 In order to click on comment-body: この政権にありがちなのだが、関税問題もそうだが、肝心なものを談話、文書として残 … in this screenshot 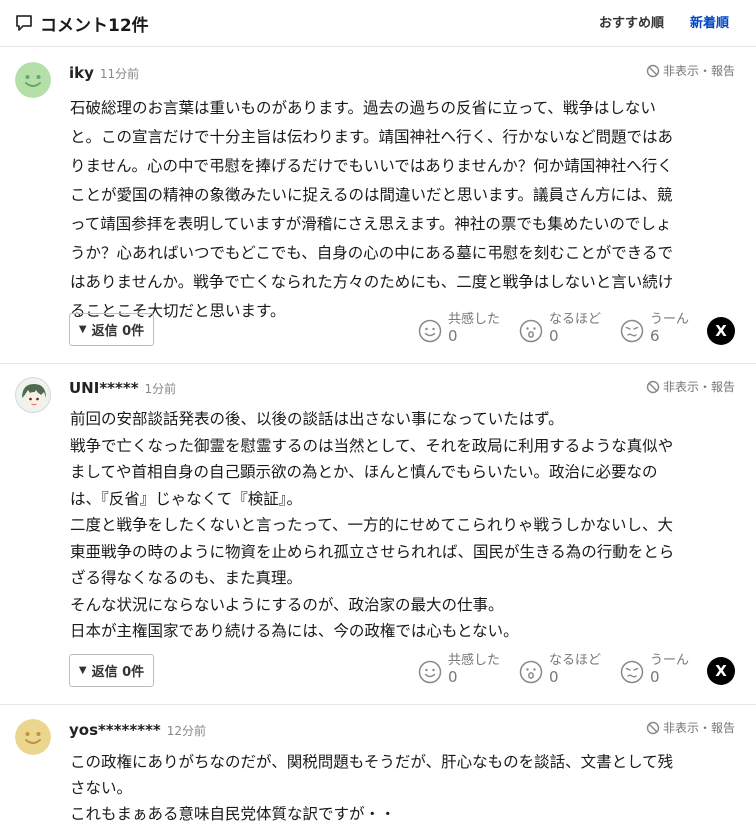, I will do `click(401, 788)`.